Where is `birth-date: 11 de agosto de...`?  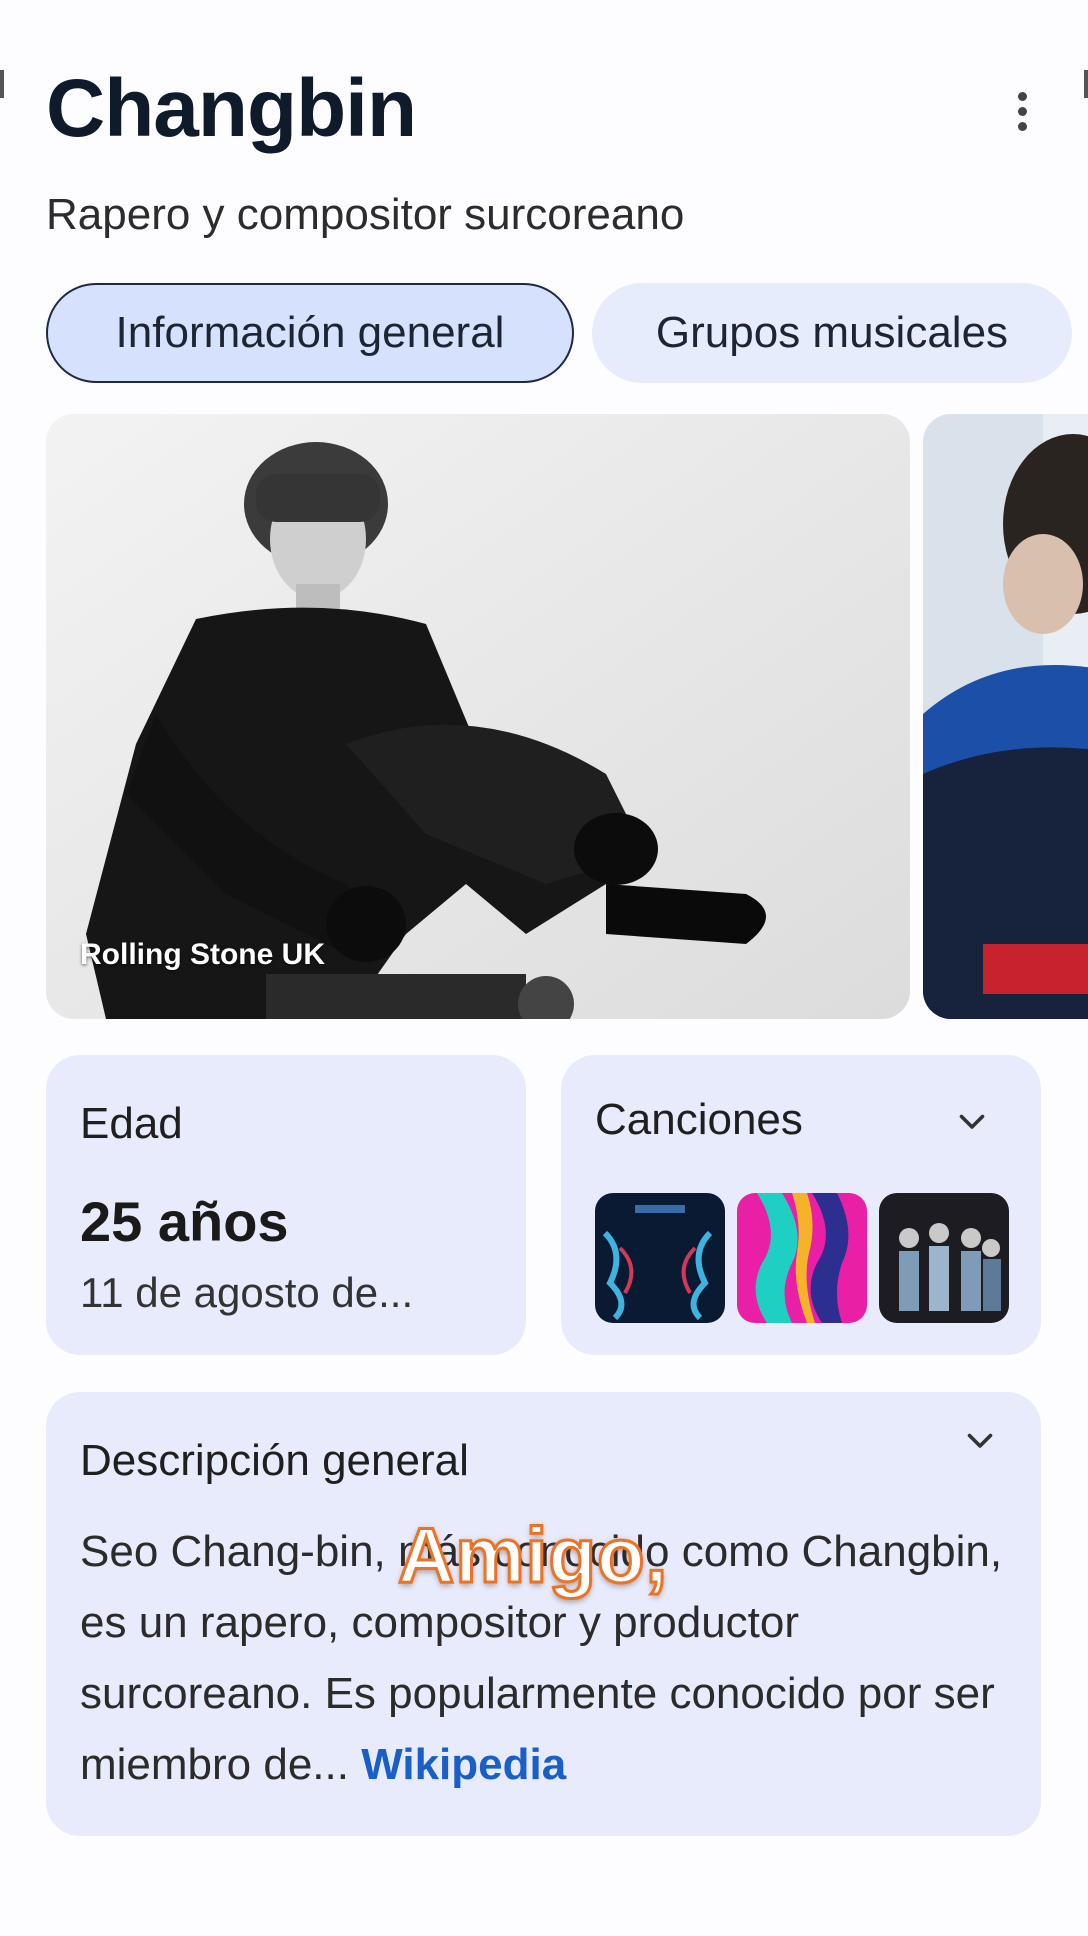 birth-date: 11 de agosto de... is located at coordinates (247, 1292).